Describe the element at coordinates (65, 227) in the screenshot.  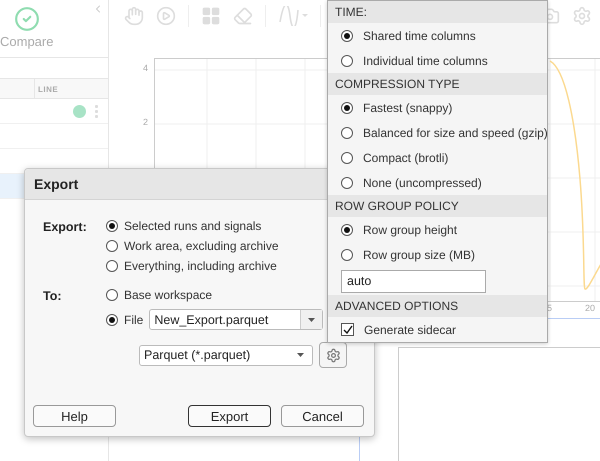
I see `export-label: Export:` at that location.